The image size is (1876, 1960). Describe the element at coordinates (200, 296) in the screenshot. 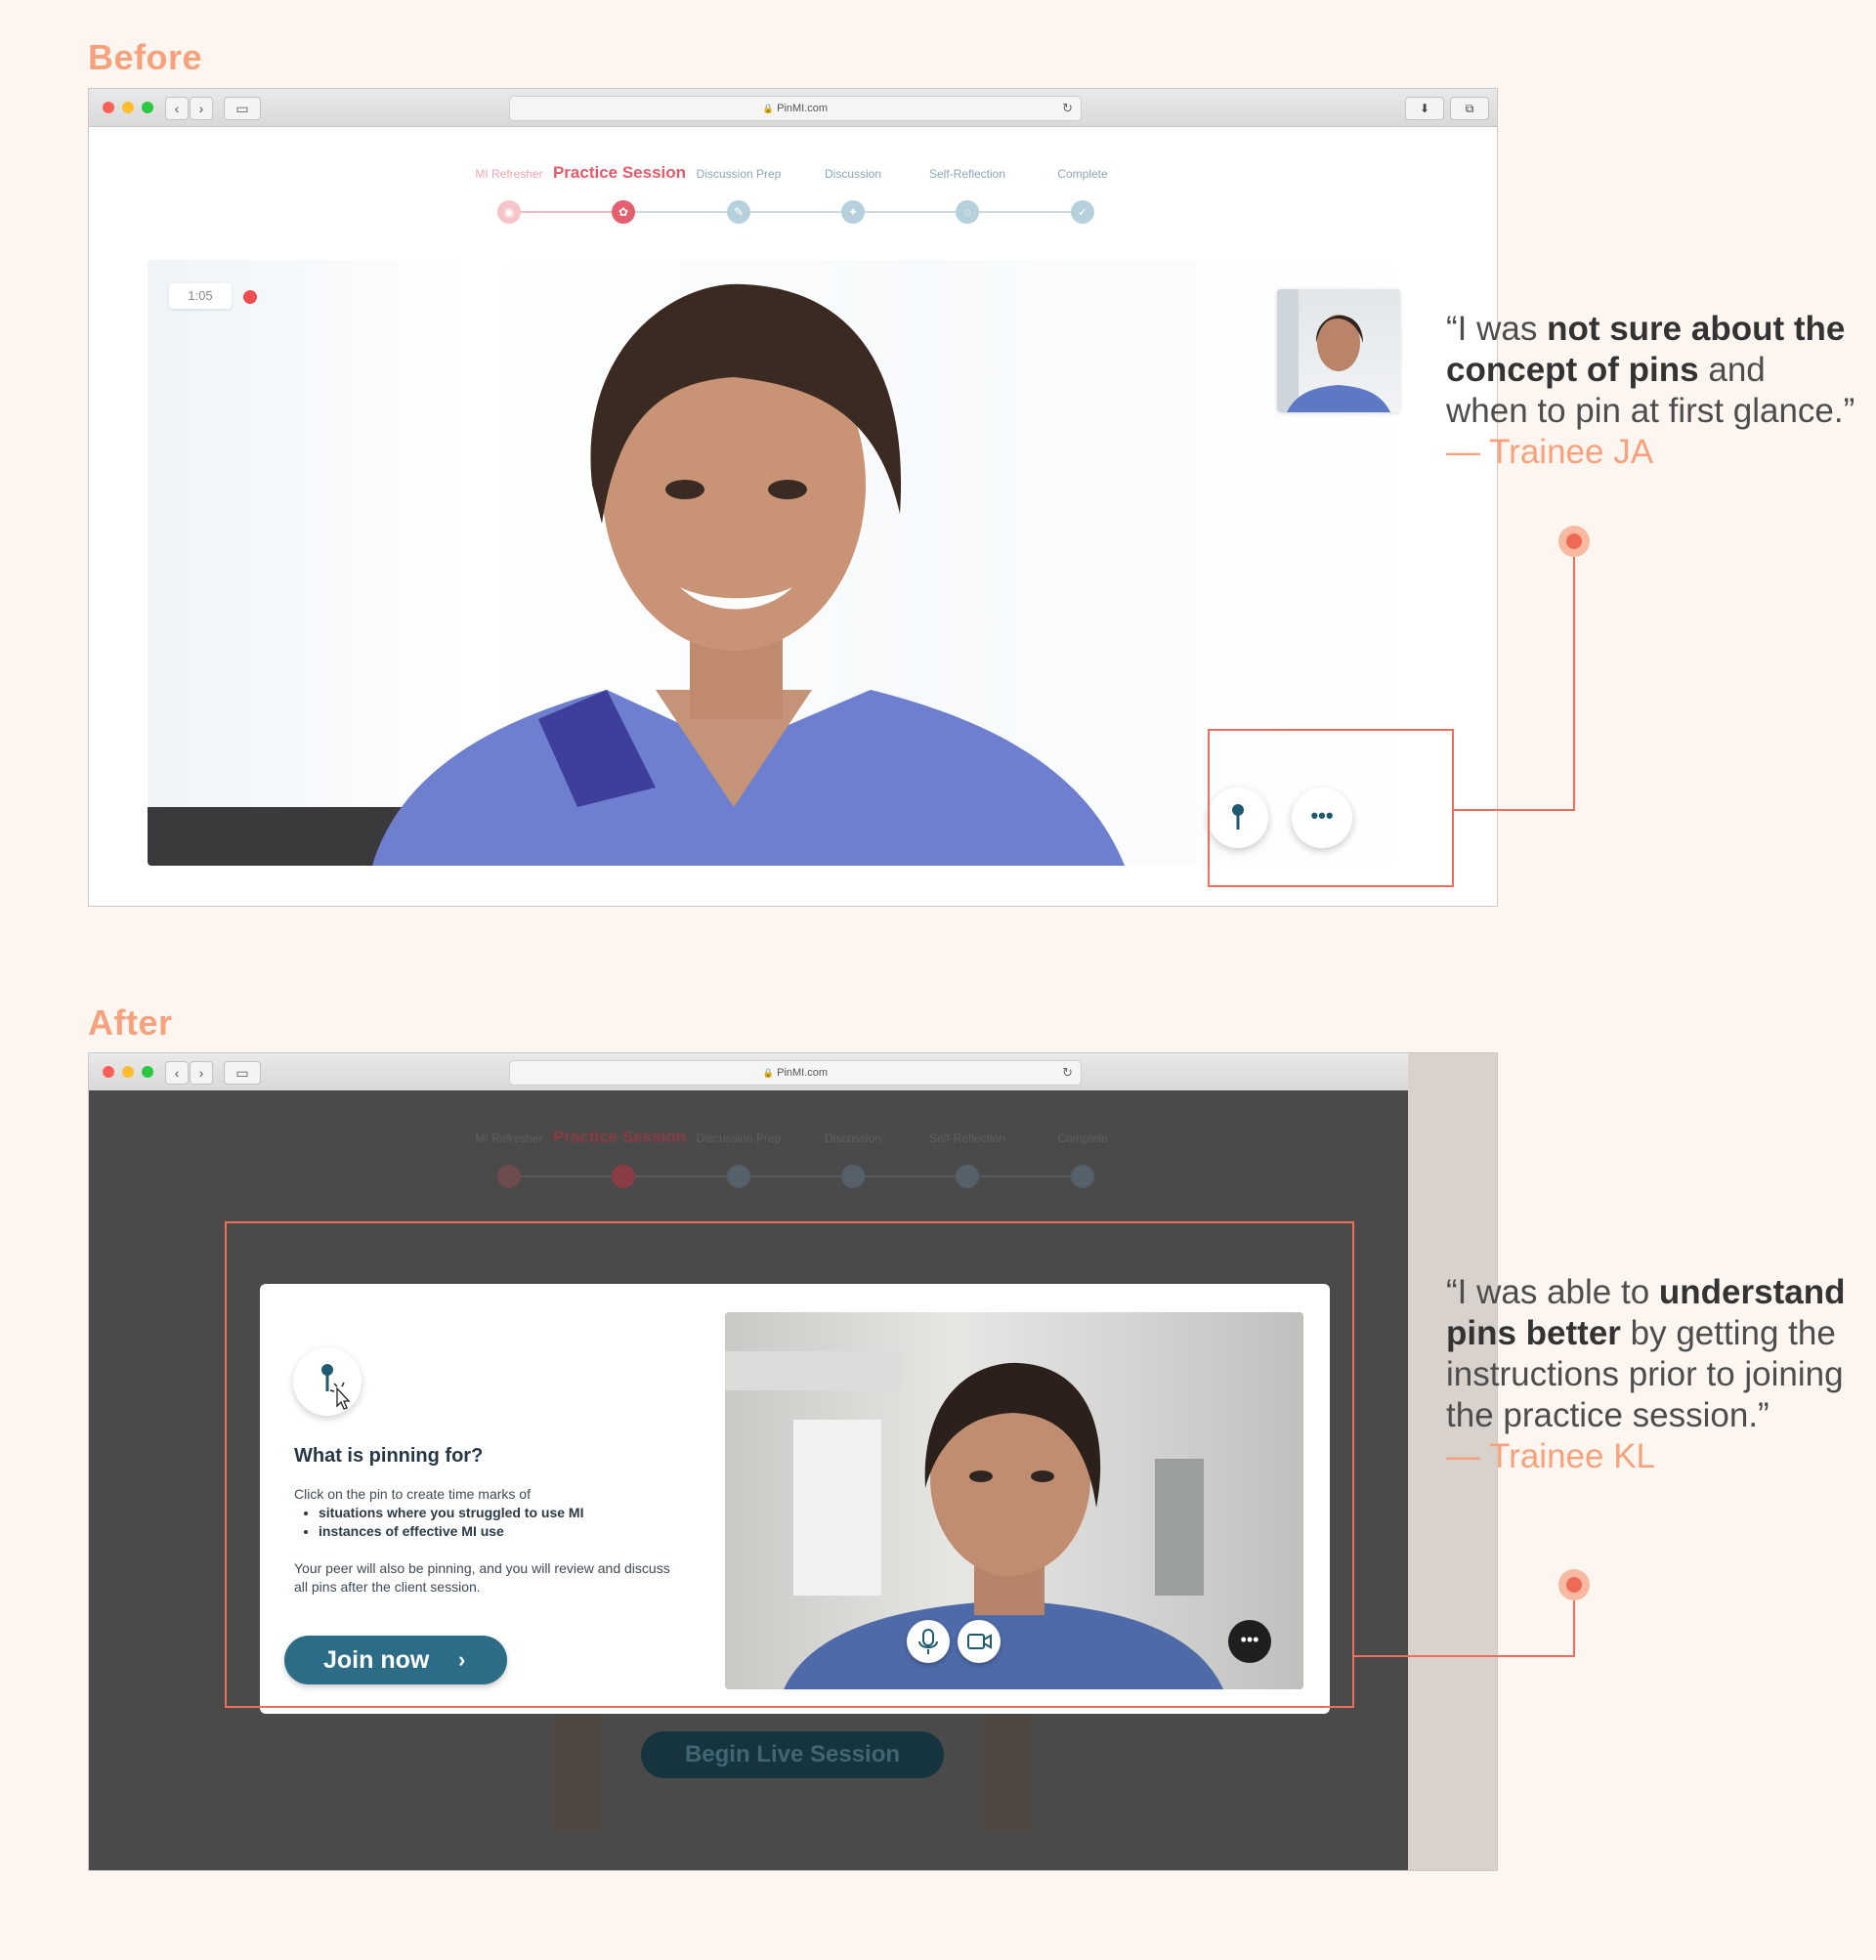

I see `session-timer: 1:05` at that location.